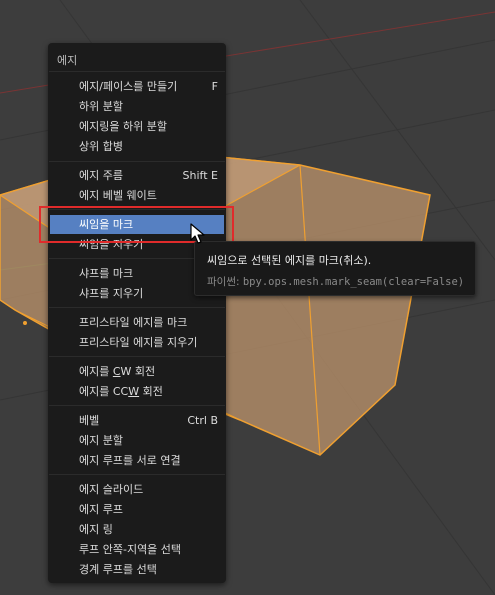 Image resolution: width=495 pixels, height=595 pixels. What do you see at coordinates (214, 86) in the screenshot?
I see `menu-item-shortcut: F` at bounding box center [214, 86].